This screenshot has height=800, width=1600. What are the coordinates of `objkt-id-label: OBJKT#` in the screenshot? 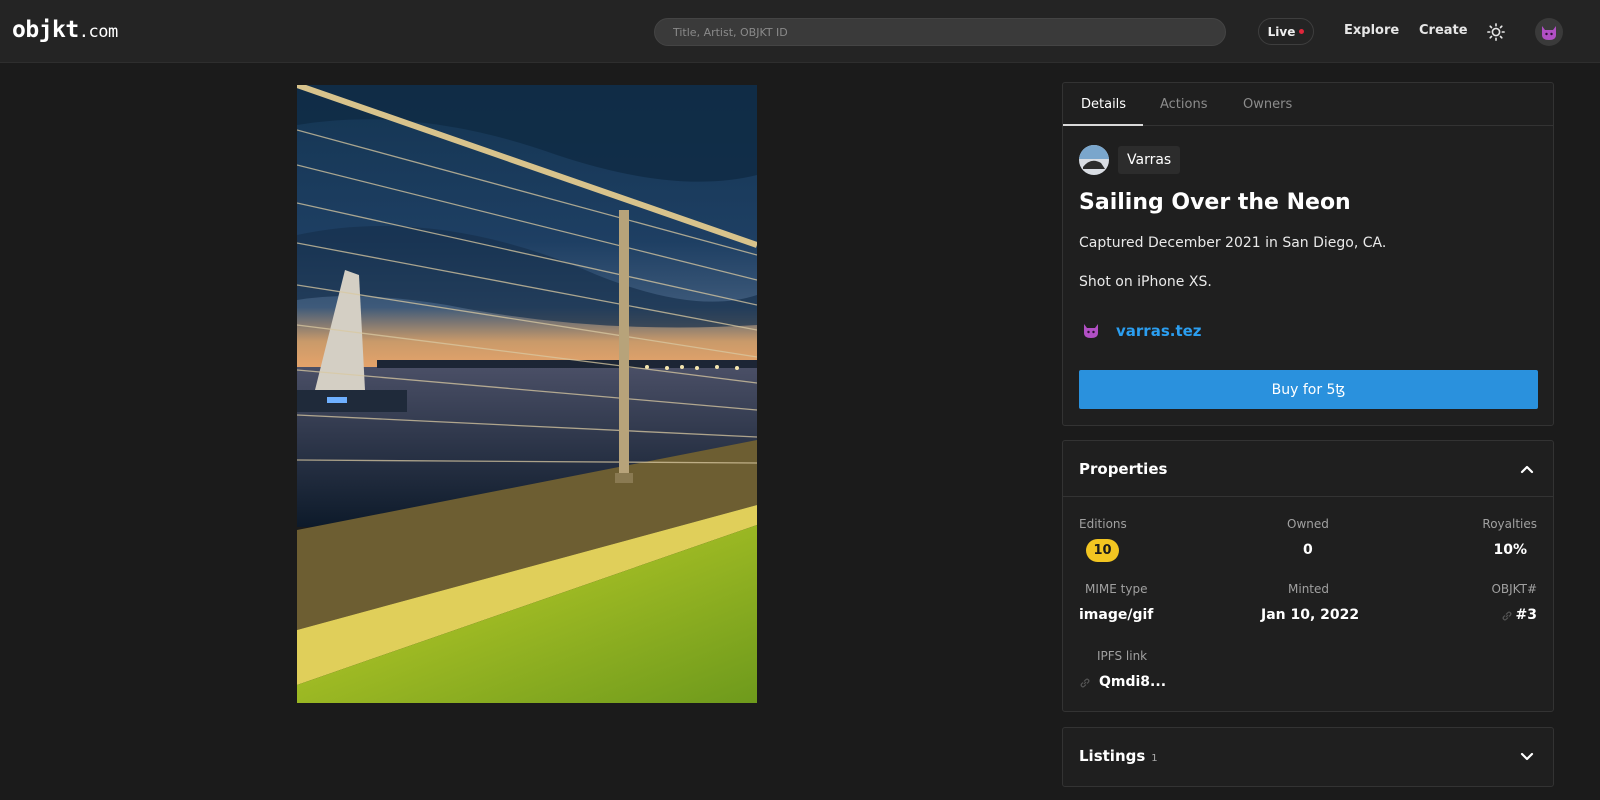 It's located at (1514, 589).